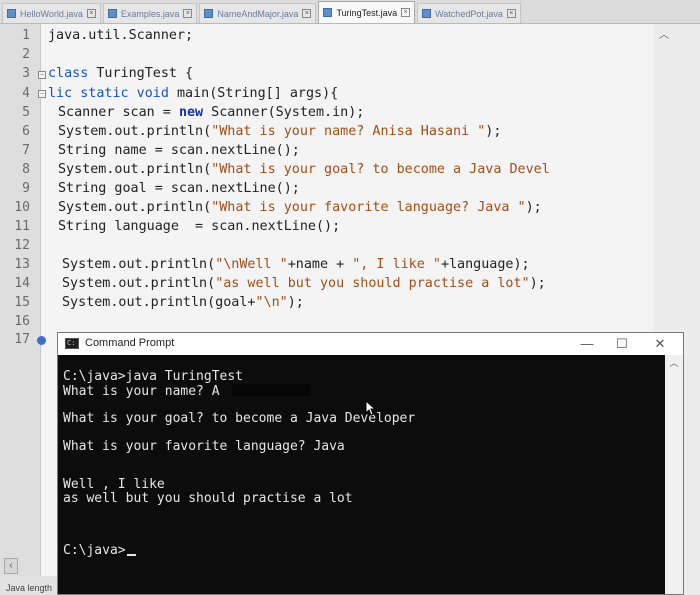  I want to click on chevron-left-icon: ‹, so click(11, 566).